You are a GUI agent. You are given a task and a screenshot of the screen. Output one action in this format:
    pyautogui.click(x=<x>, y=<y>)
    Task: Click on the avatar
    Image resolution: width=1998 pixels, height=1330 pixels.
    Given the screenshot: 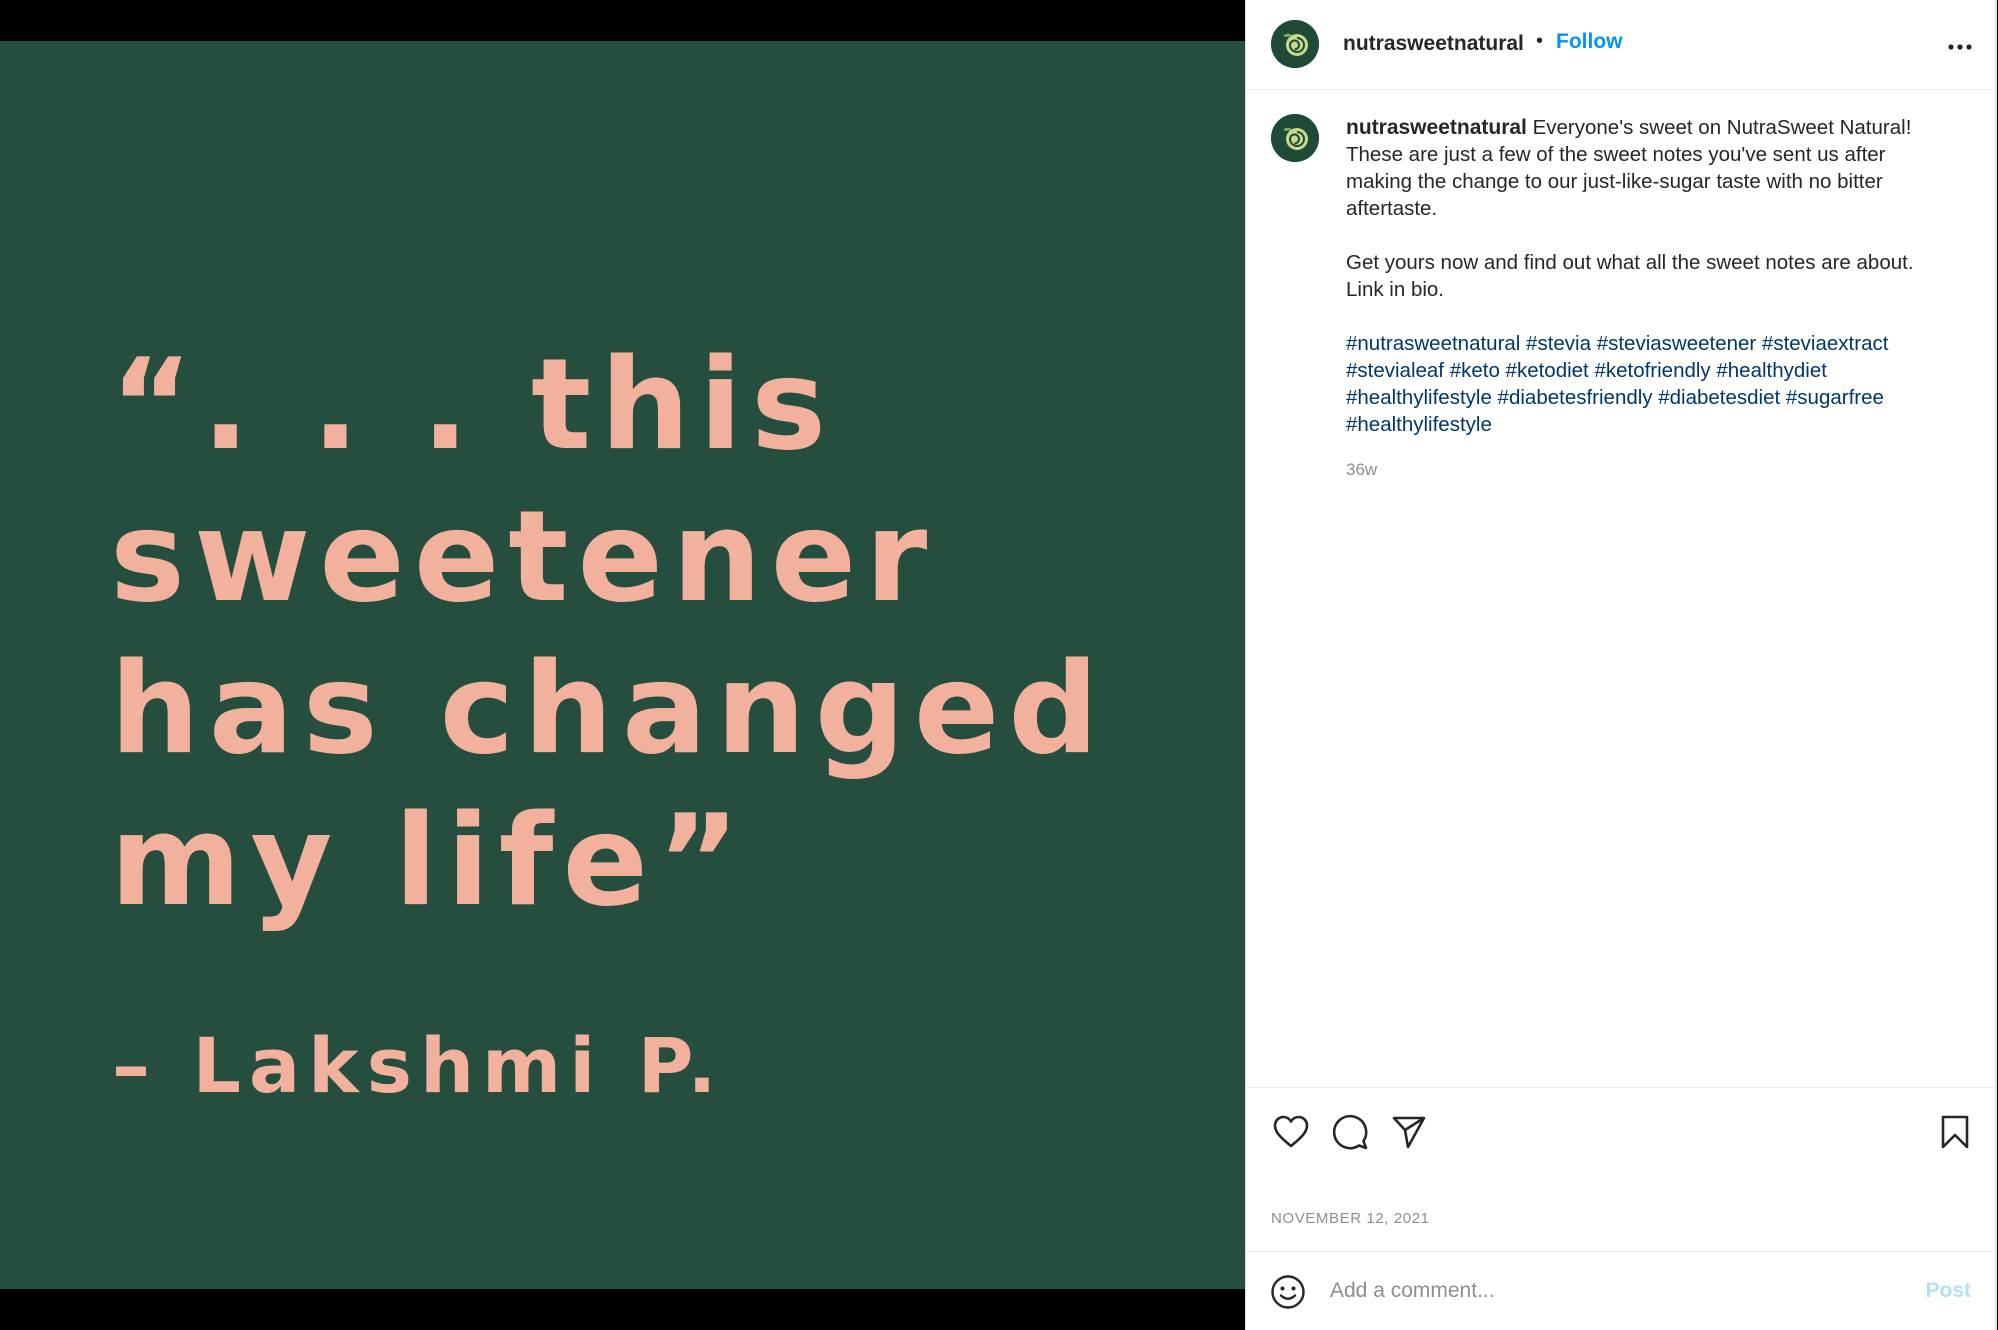 What is the action you would take?
    pyautogui.click(x=1295, y=44)
    